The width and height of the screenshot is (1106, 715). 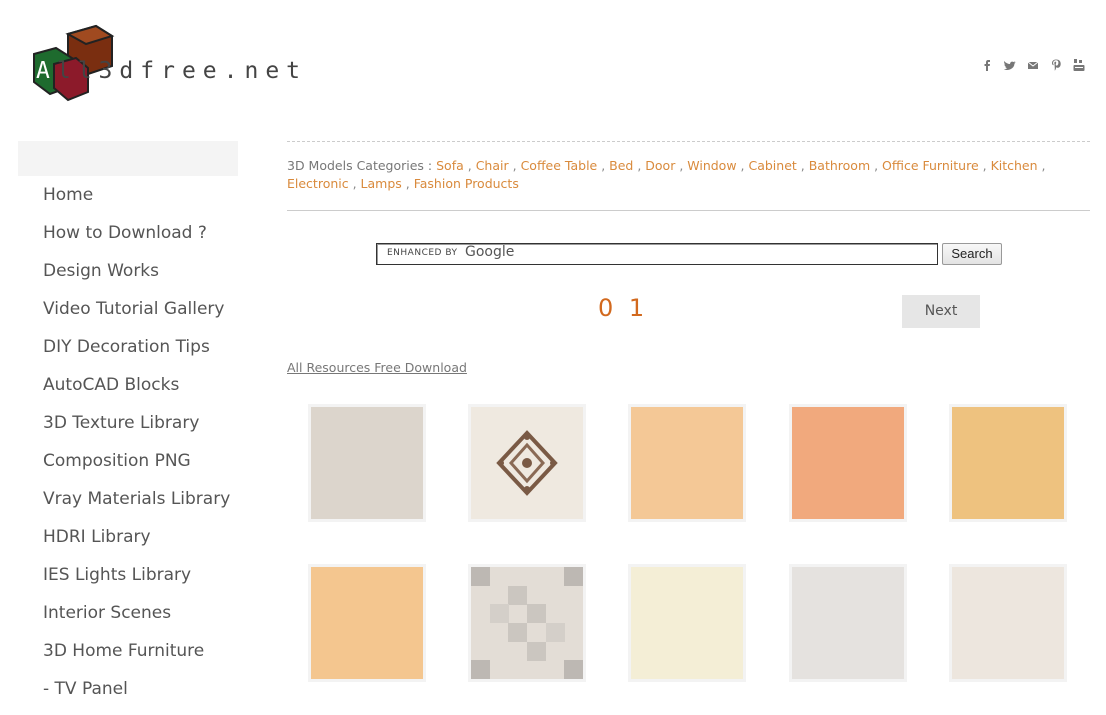 What do you see at coordinates (1010, 65) in the screenshot?
I see `twitter-icon` at bounding box center [1010, 65].